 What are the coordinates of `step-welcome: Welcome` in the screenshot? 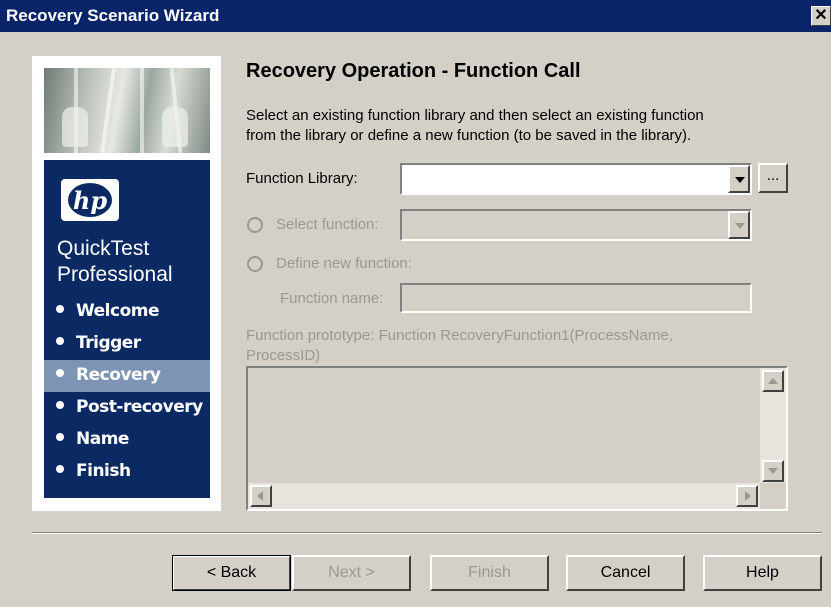 It's located at (127, 312).